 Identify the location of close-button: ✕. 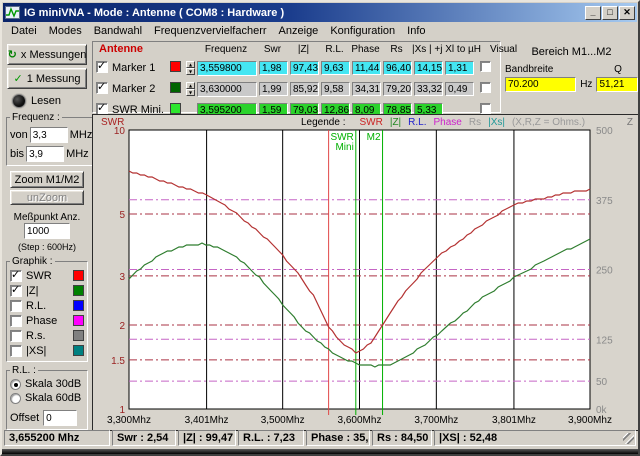
(627, 12).